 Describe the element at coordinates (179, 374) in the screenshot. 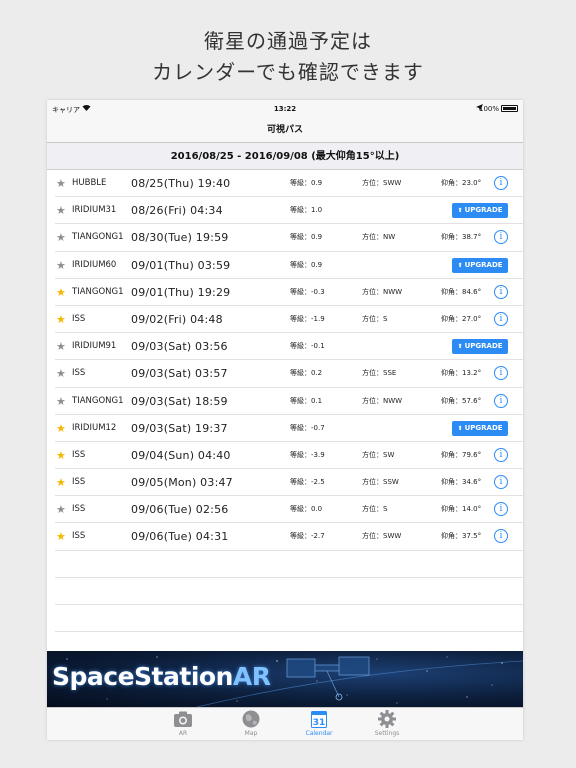

I see `pass-datetime: 09/03(Sat) 03:57` at that location.